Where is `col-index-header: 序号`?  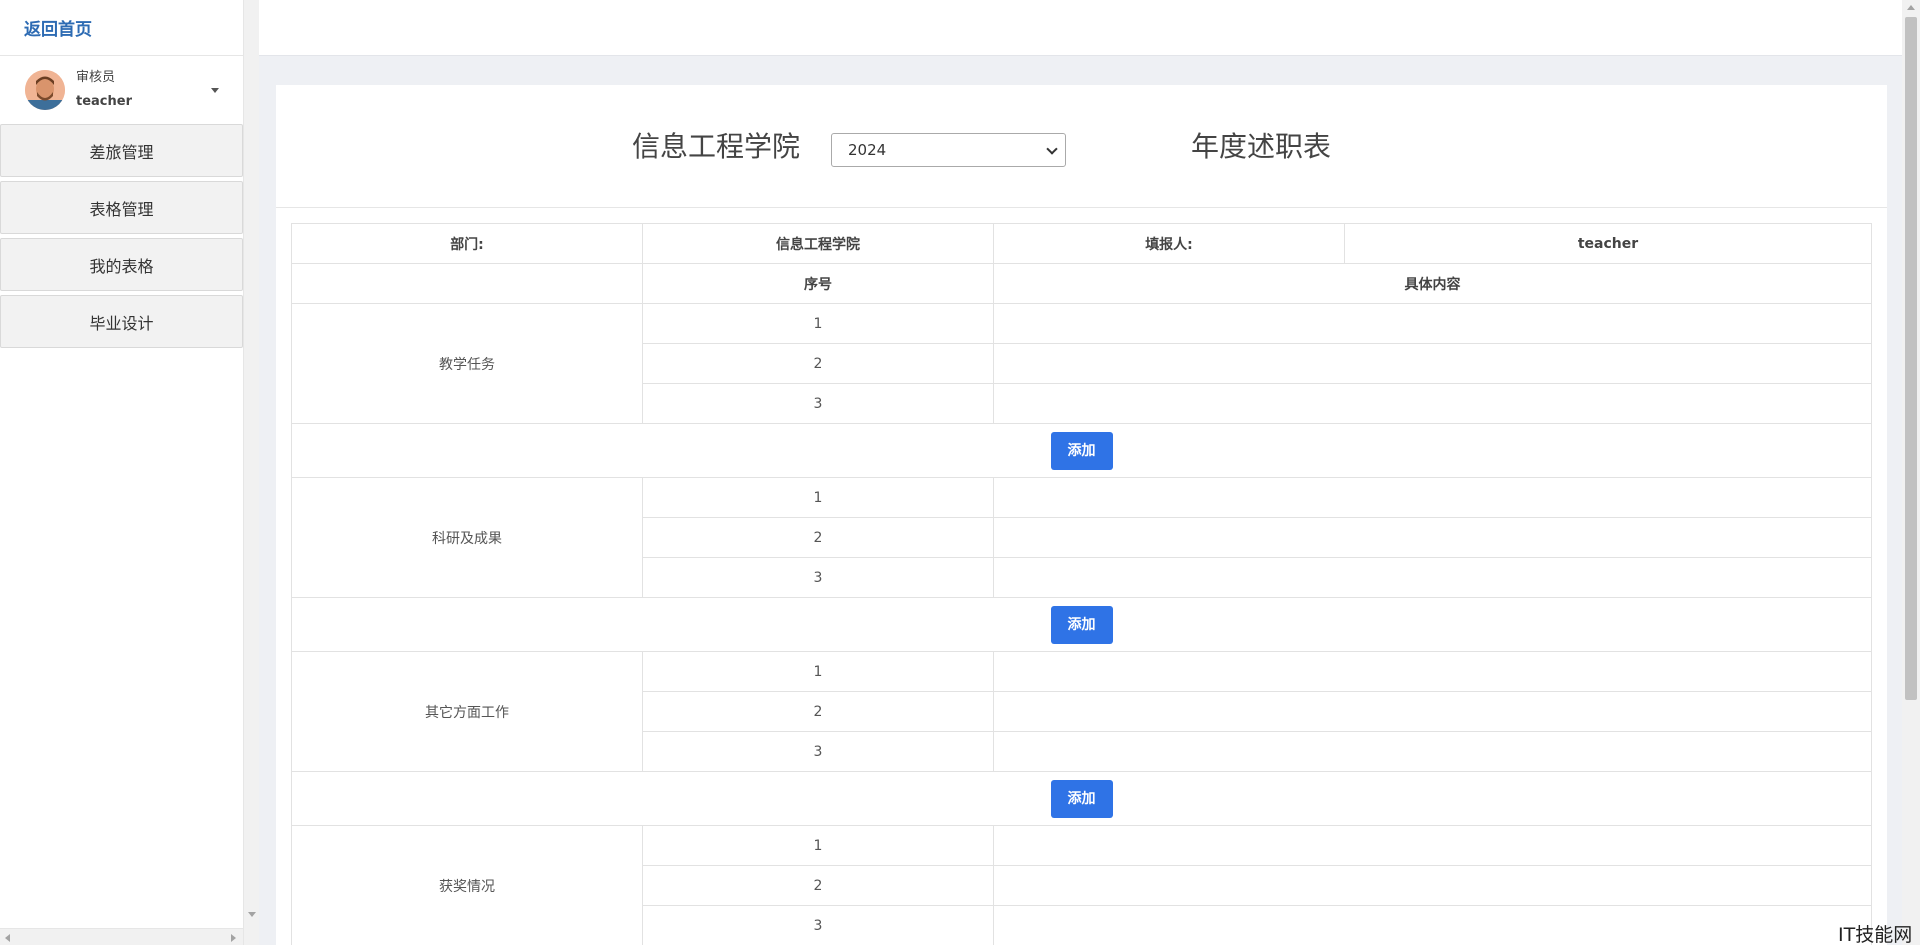 col-index-header: 序号 is located at coordinates (818, 283).